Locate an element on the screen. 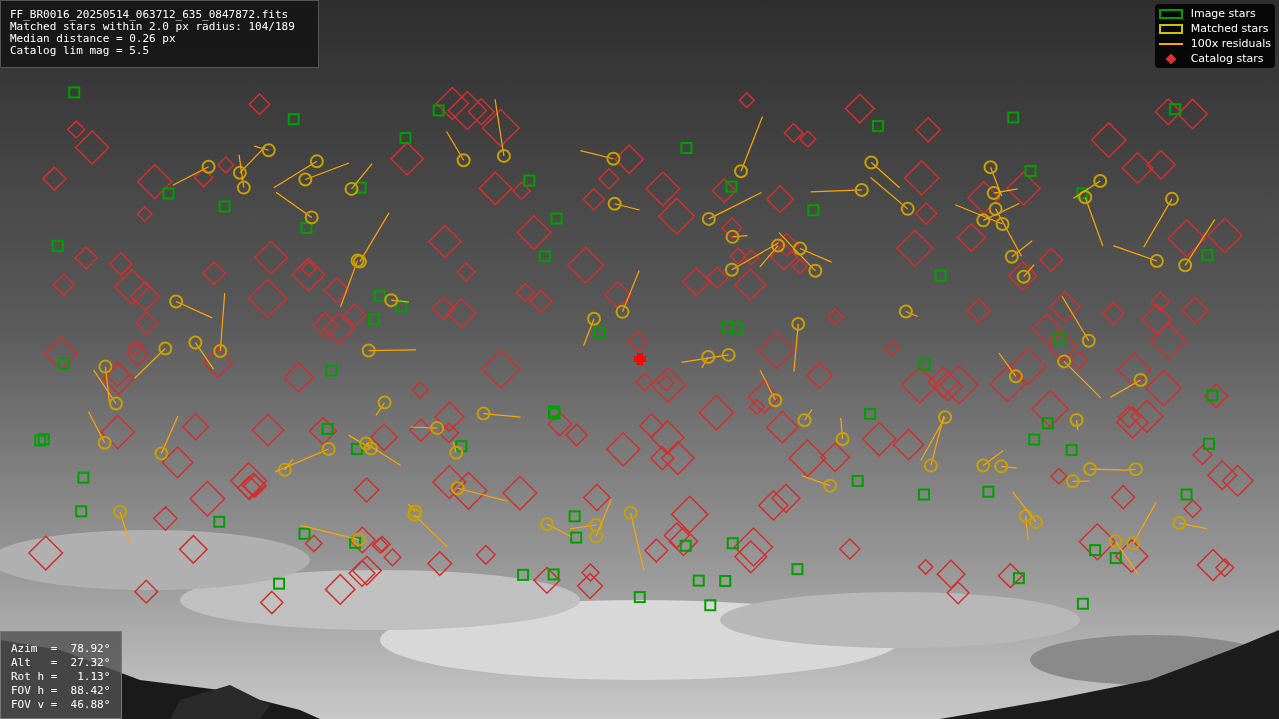 Image resolution: width=1279 pixels, height=719 pixels. pointing-line: FOV h = 88.42° is located at coordinates (61, 691).